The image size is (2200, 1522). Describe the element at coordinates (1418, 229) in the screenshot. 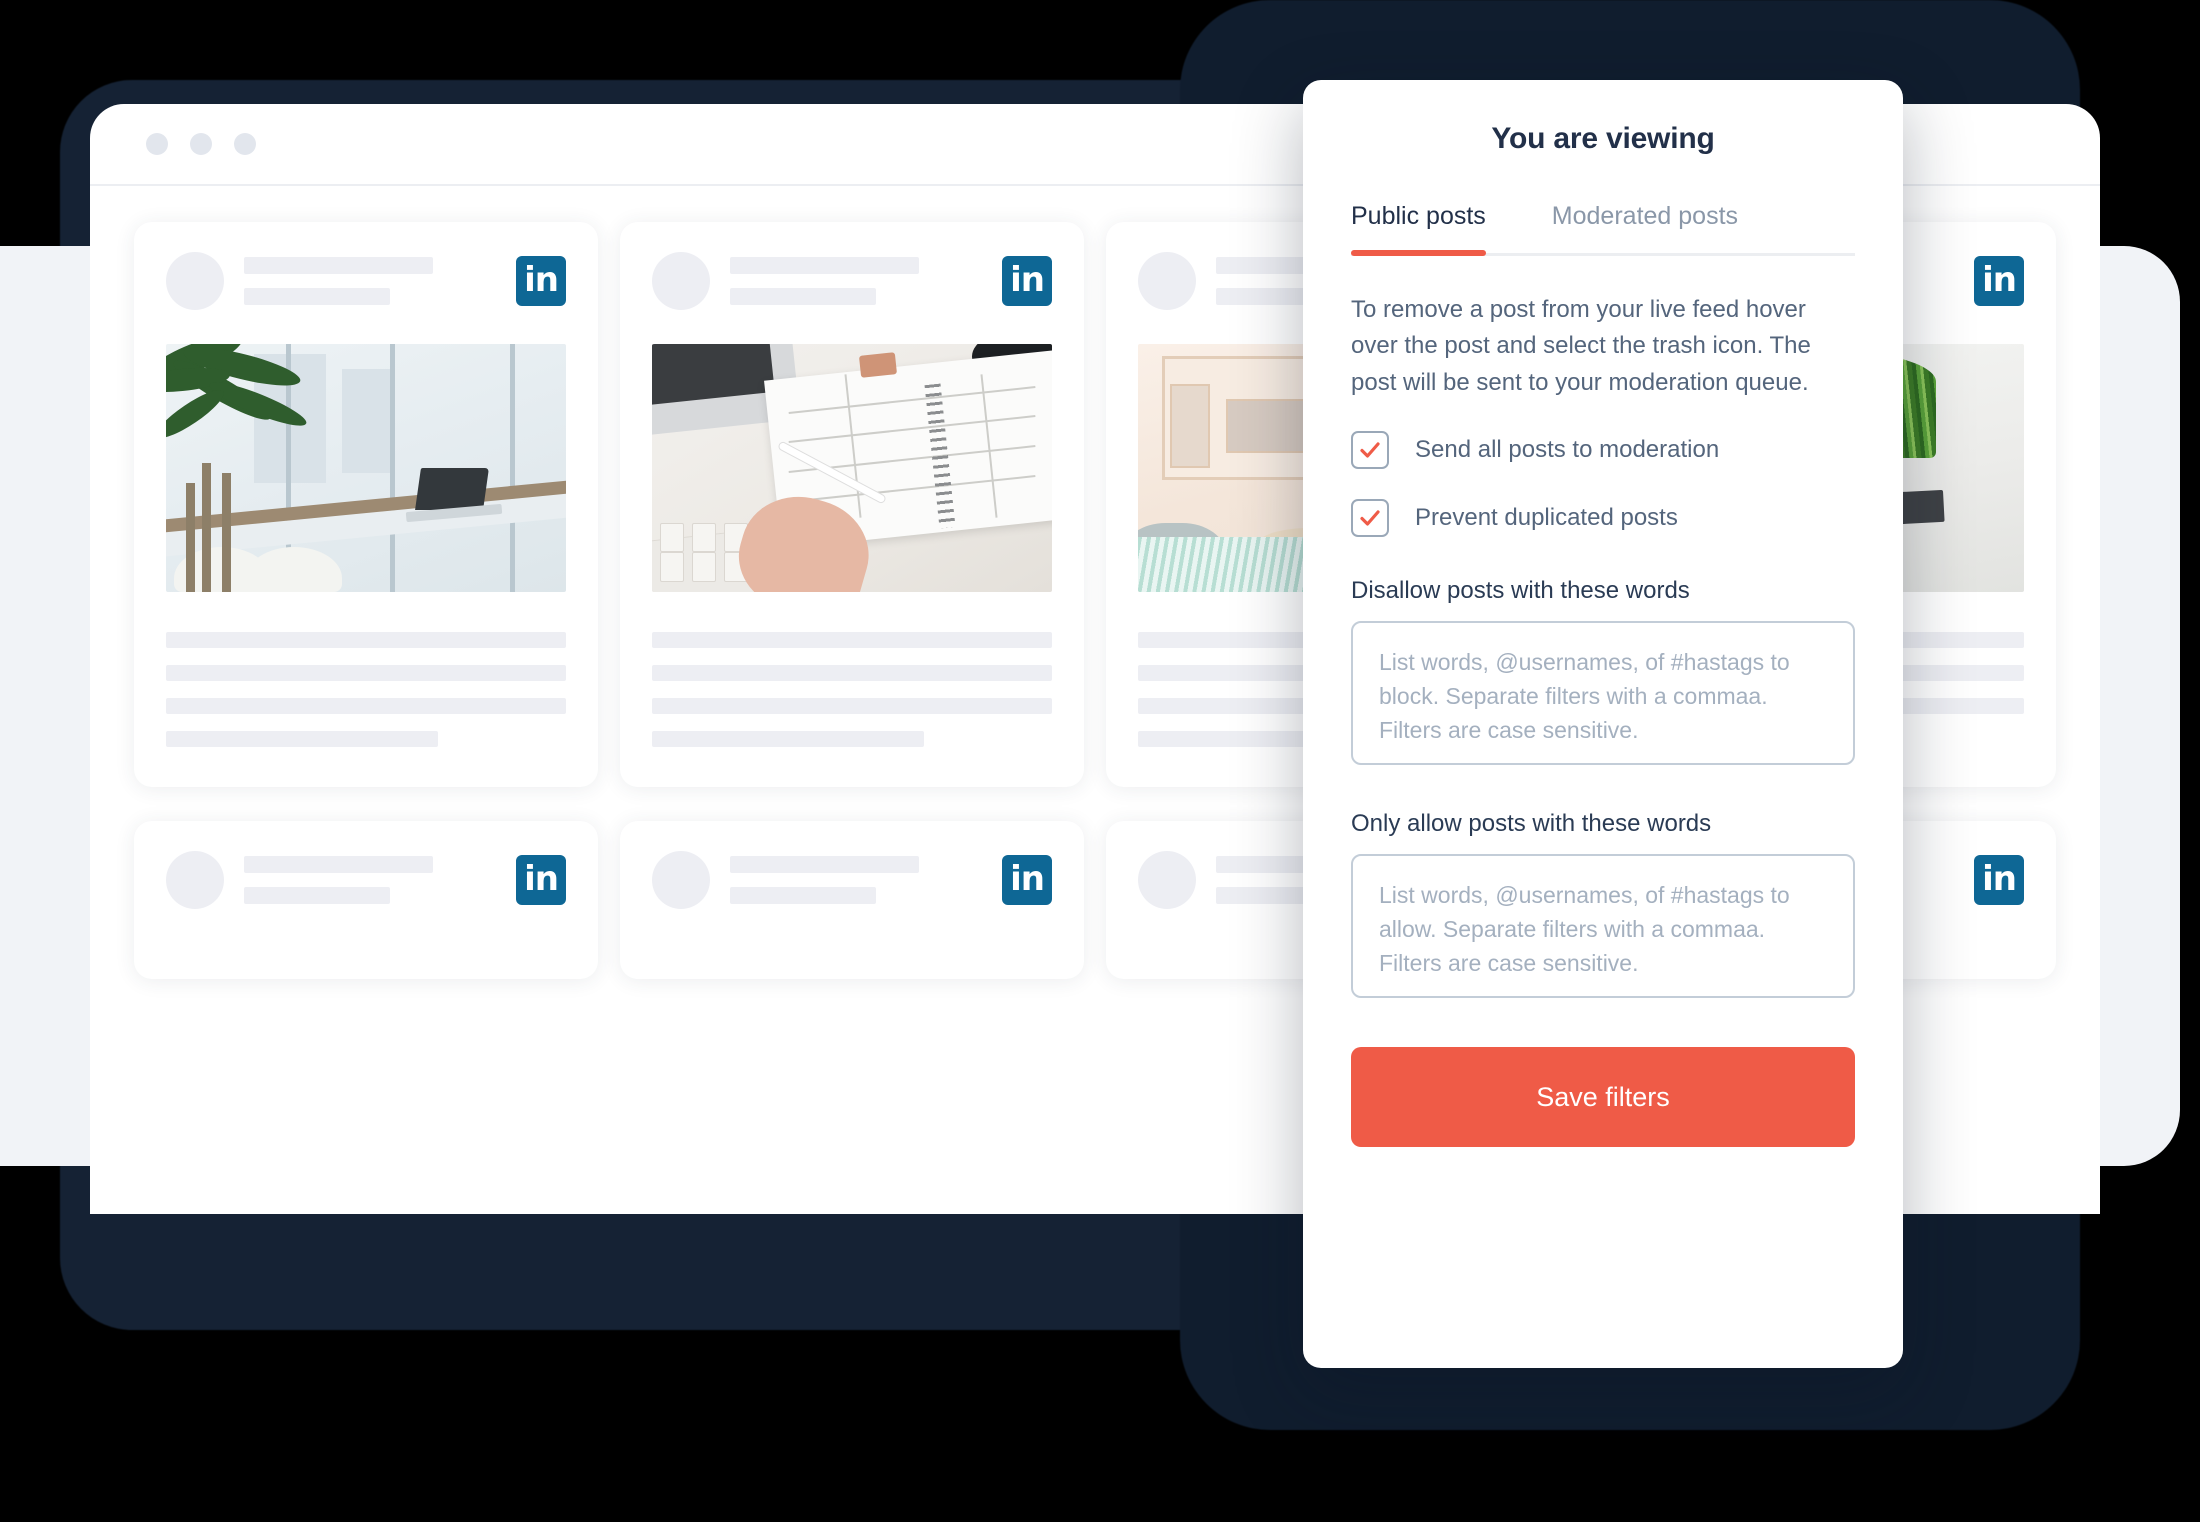

I see `tab-public-posts: Public posts` at that location.